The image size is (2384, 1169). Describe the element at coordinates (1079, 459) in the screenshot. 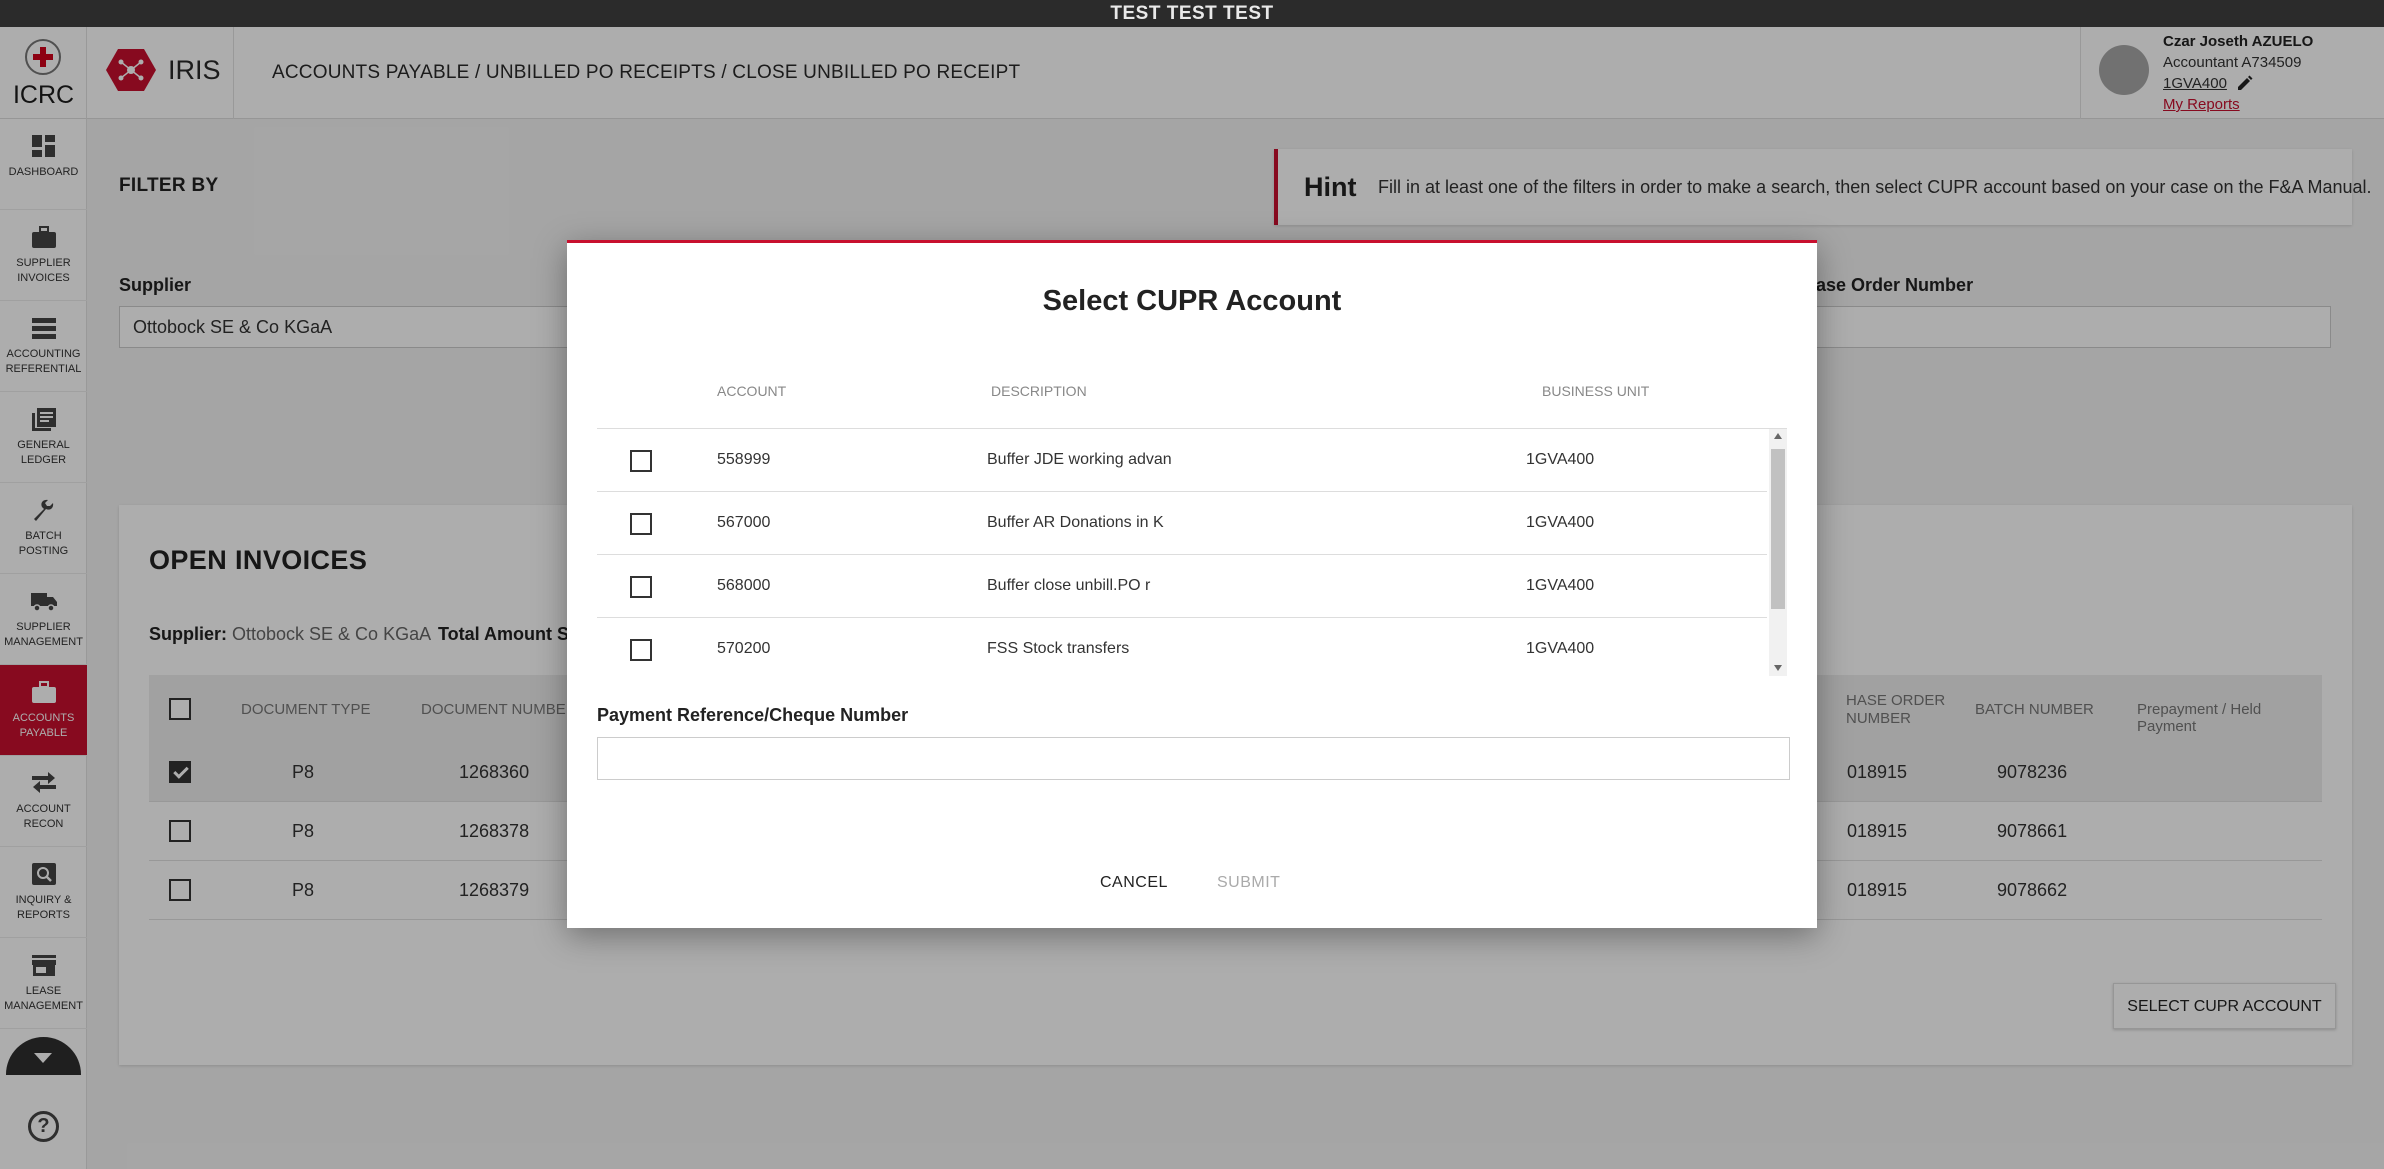

I see `cell-description: Buffer JDE working advan` at that location.